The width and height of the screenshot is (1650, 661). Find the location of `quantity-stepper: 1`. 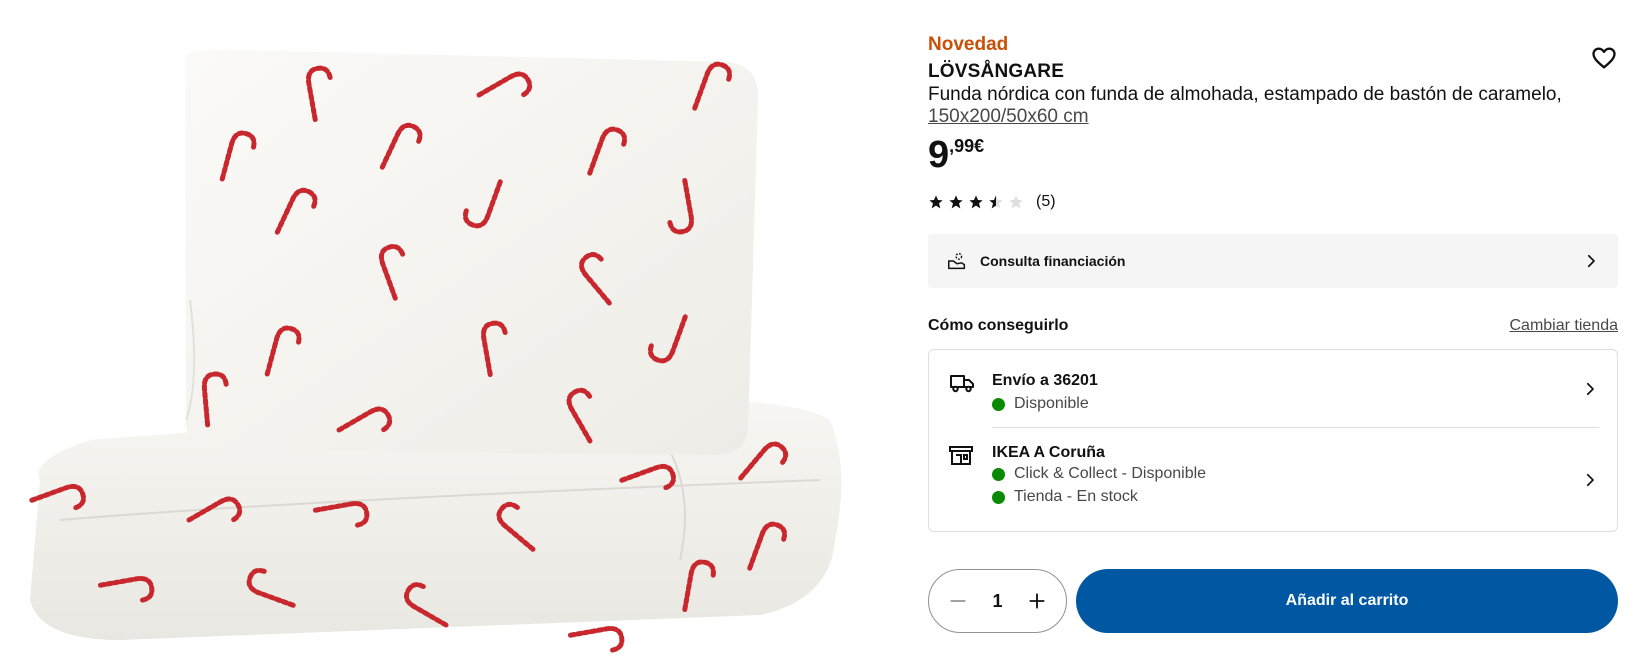

quantity-stepper: 1 is located at coordinates (997, 601).